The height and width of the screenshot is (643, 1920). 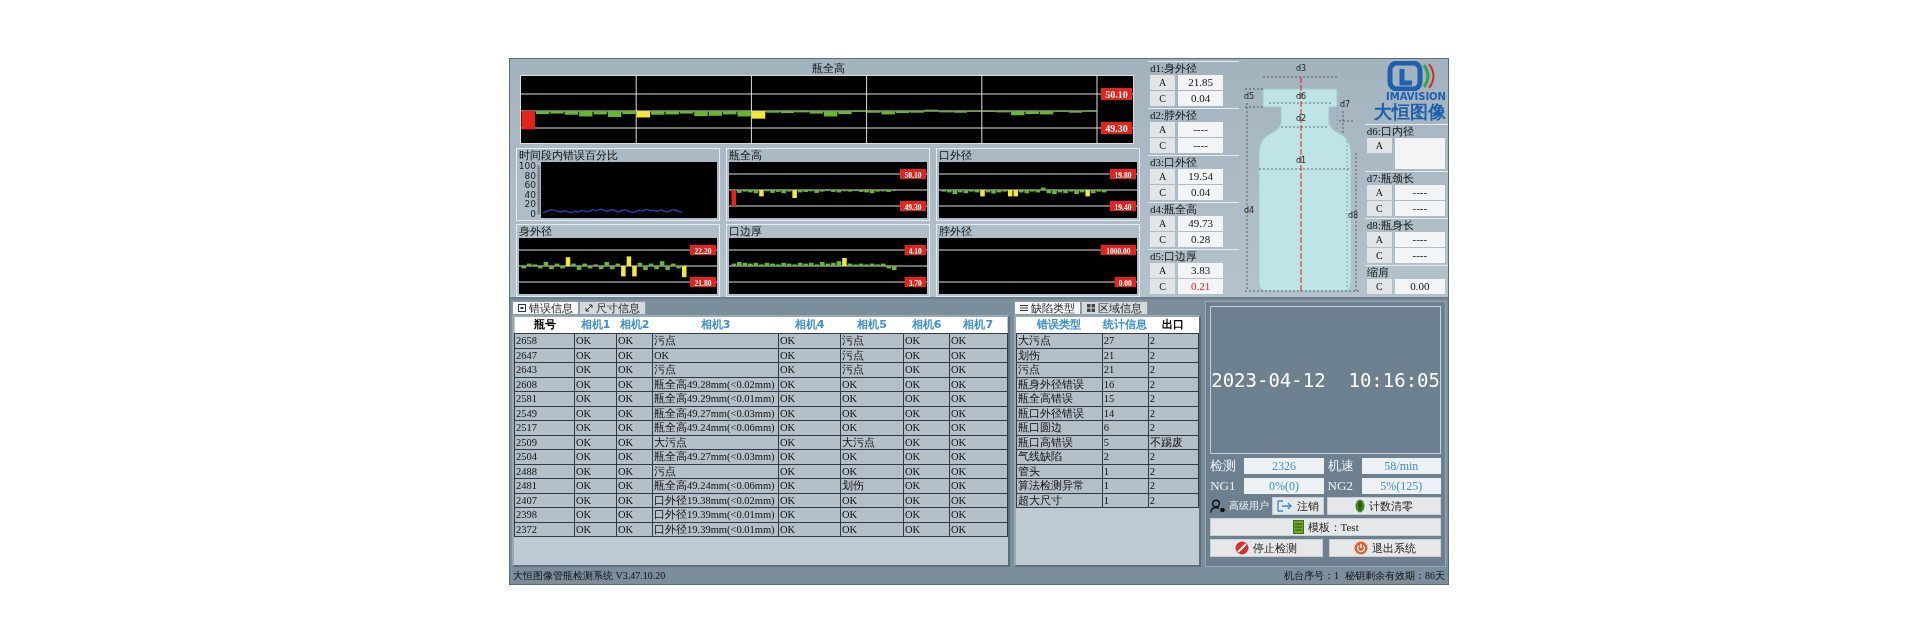 What do you see at coordinates (1410, 112) in the screenshot?
I see `logo-text: 大恒图像` at bounding box center [1410, 112].